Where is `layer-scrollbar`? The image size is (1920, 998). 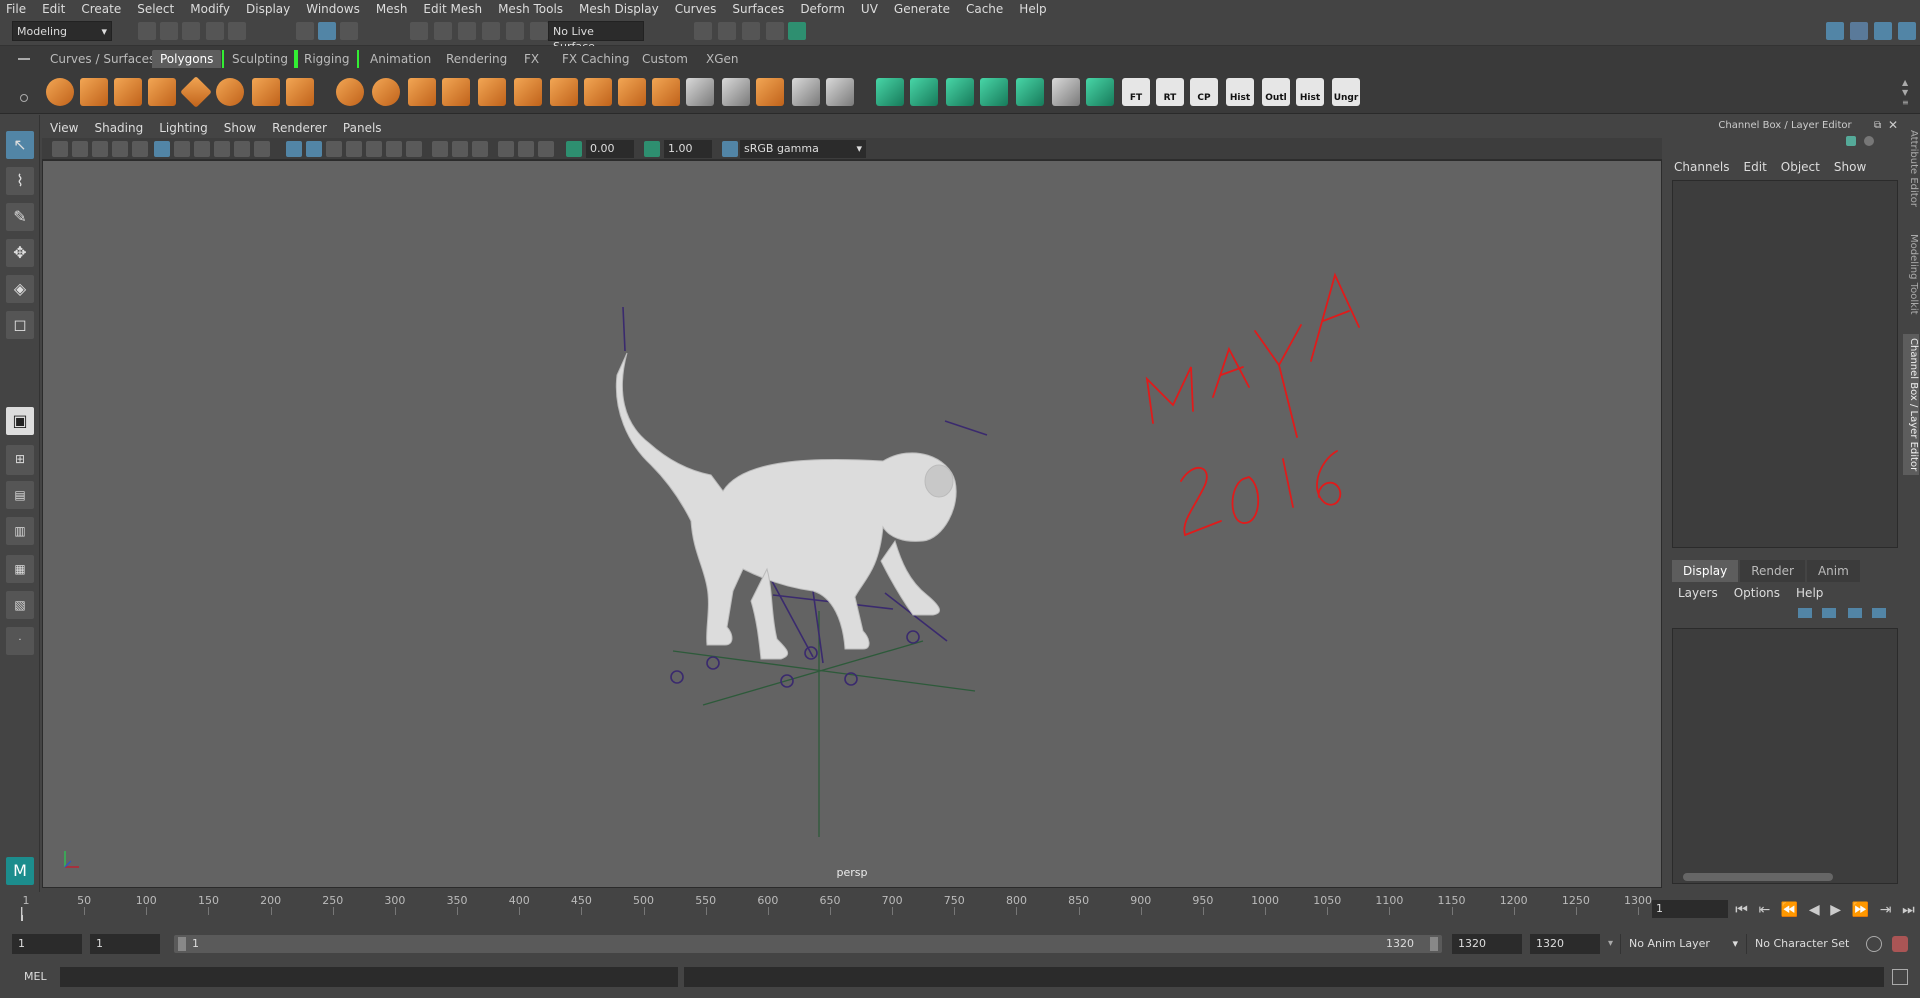 layer-scrollbar is located at coordinates (1758, 877).